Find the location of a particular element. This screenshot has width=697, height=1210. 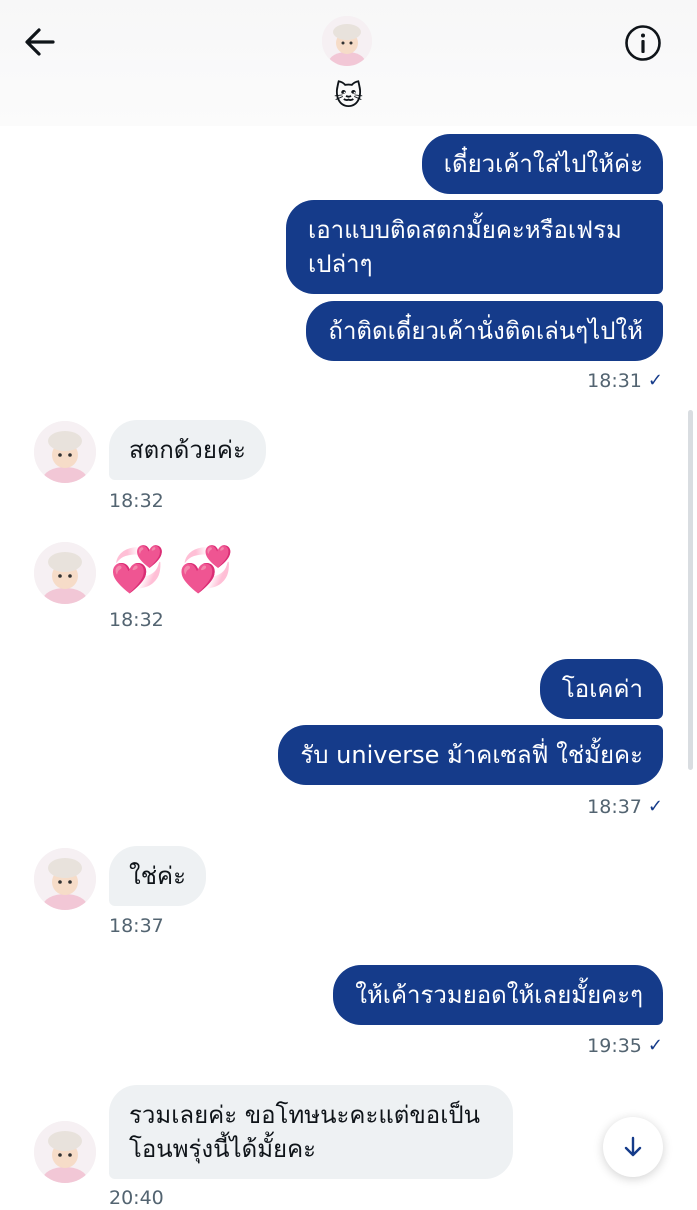

arrow-left-icon is located at coordinates (40, 42).